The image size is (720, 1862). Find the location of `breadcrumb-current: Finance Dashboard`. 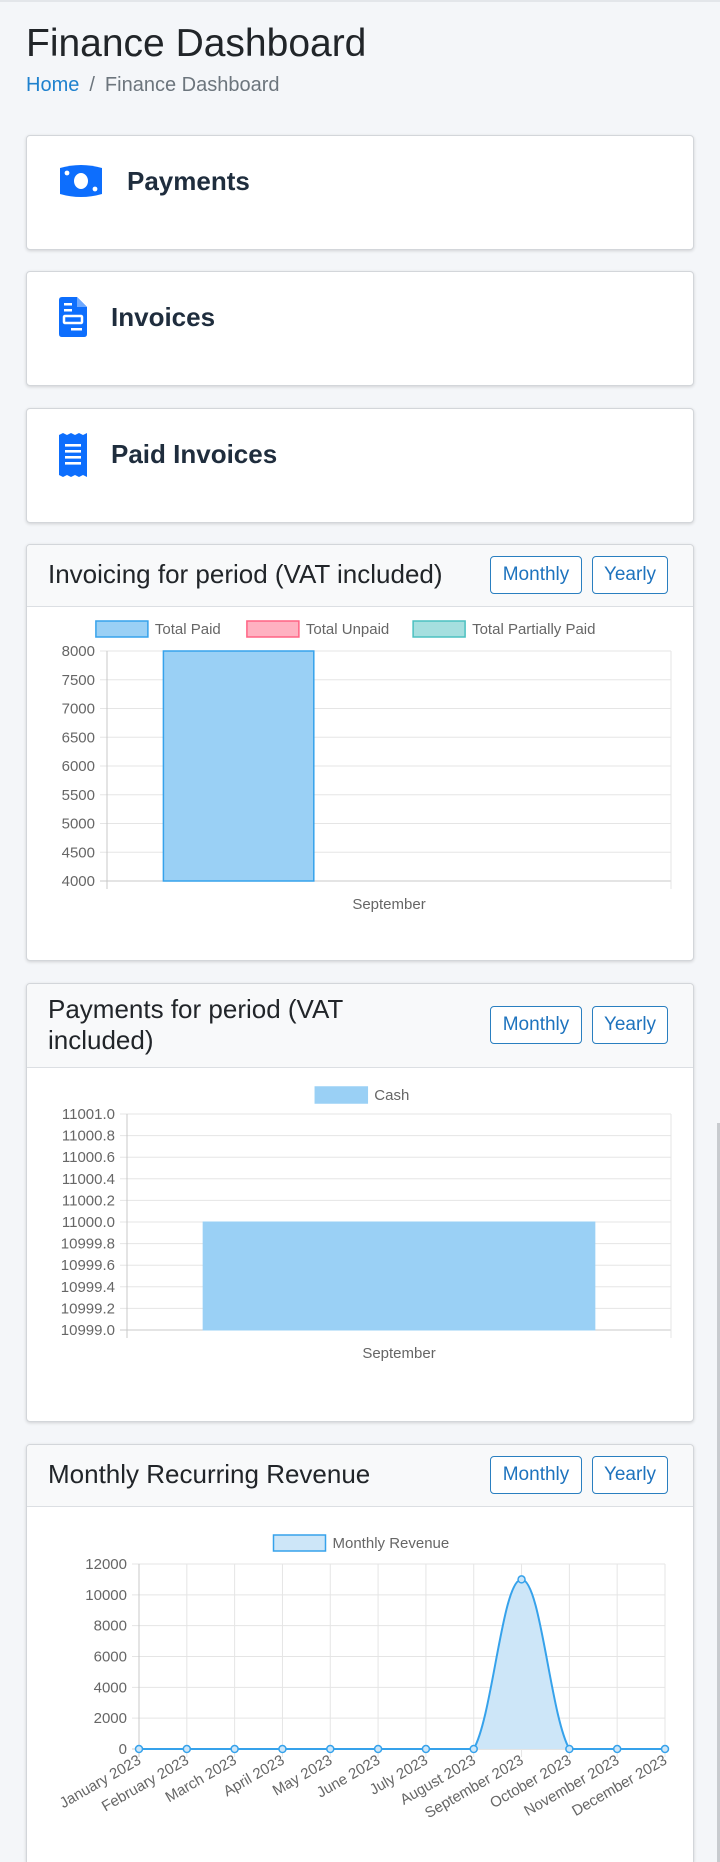

breadcrumb-current: Finance Dashboard is located at coordinates (192, 85).